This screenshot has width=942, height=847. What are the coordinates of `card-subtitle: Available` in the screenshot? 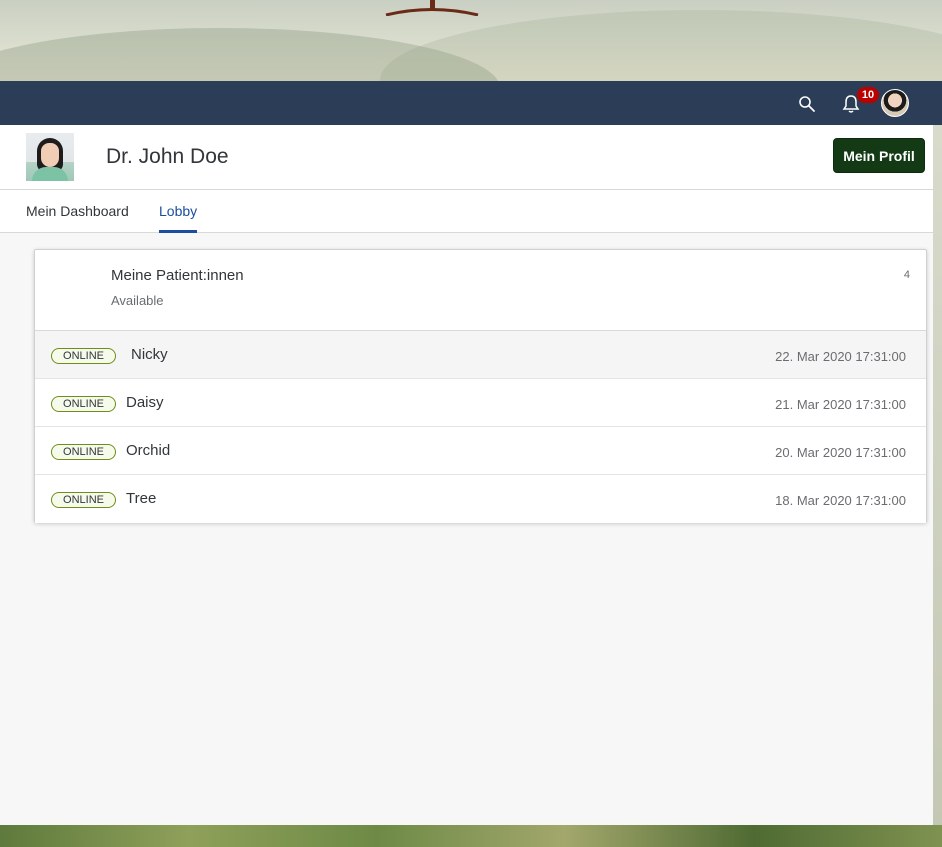 It's located at (137, 300).